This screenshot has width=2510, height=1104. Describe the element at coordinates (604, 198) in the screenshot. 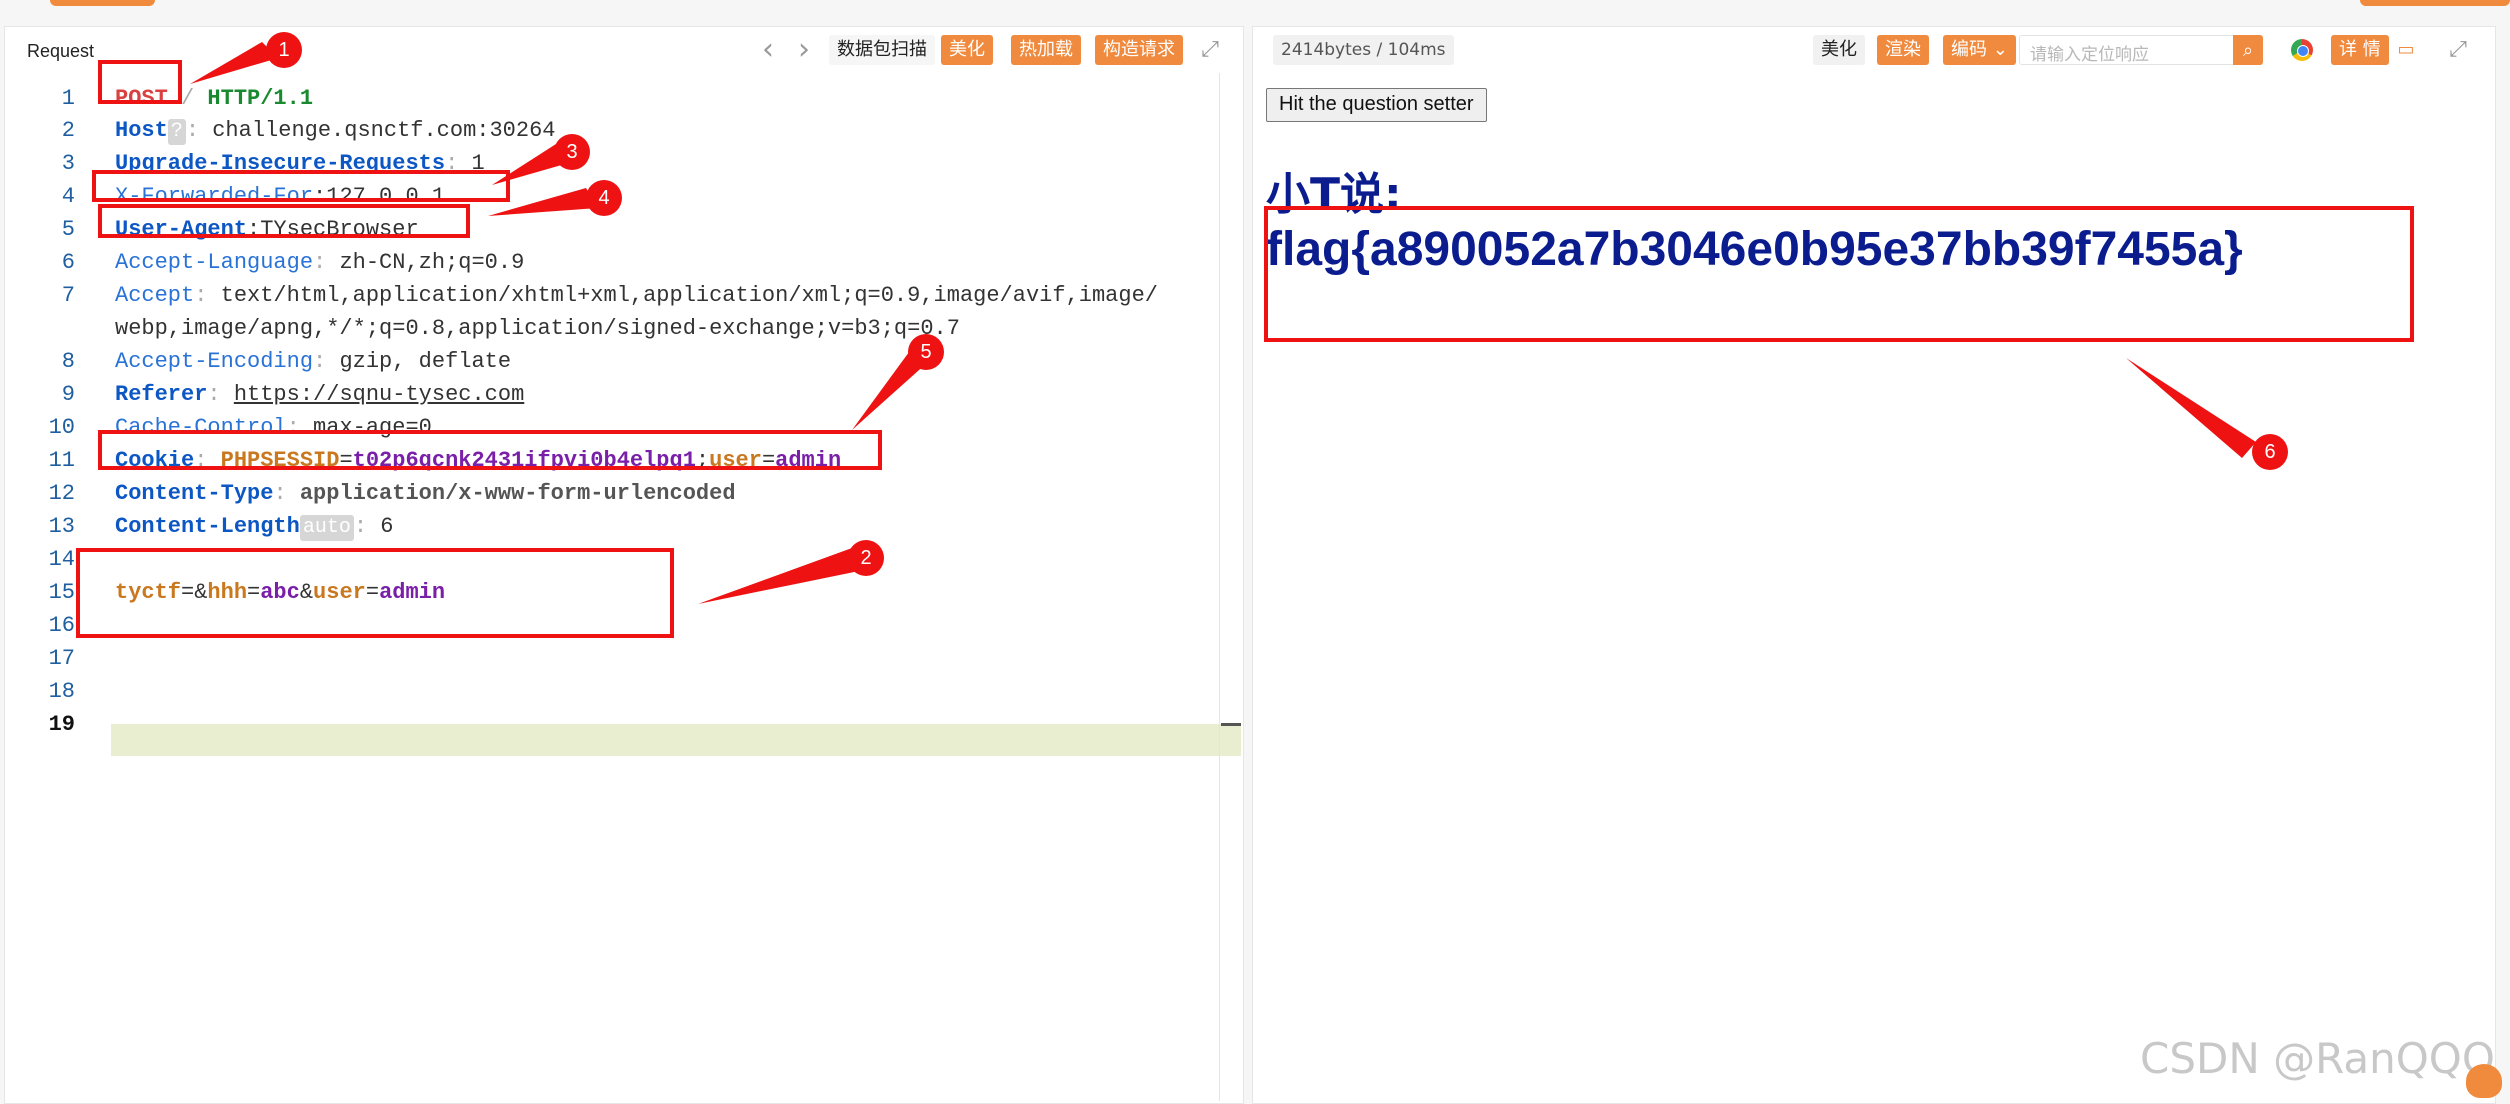

I see `annotation-badge-4: 4` at that location.